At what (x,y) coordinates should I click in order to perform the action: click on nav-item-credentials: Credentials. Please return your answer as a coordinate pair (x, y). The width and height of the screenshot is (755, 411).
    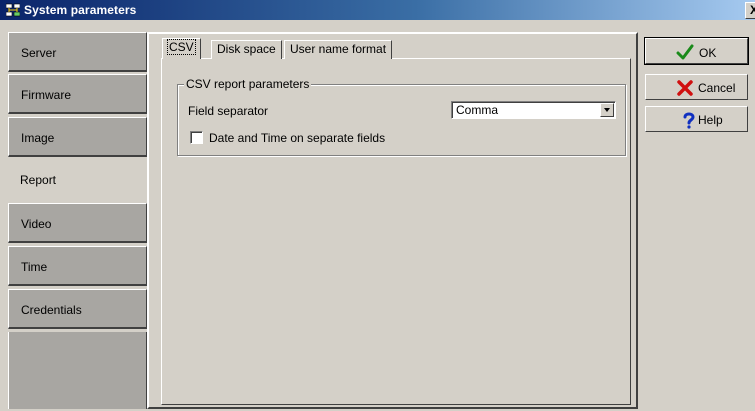
    Looking at the image, I should click on (77, 309).